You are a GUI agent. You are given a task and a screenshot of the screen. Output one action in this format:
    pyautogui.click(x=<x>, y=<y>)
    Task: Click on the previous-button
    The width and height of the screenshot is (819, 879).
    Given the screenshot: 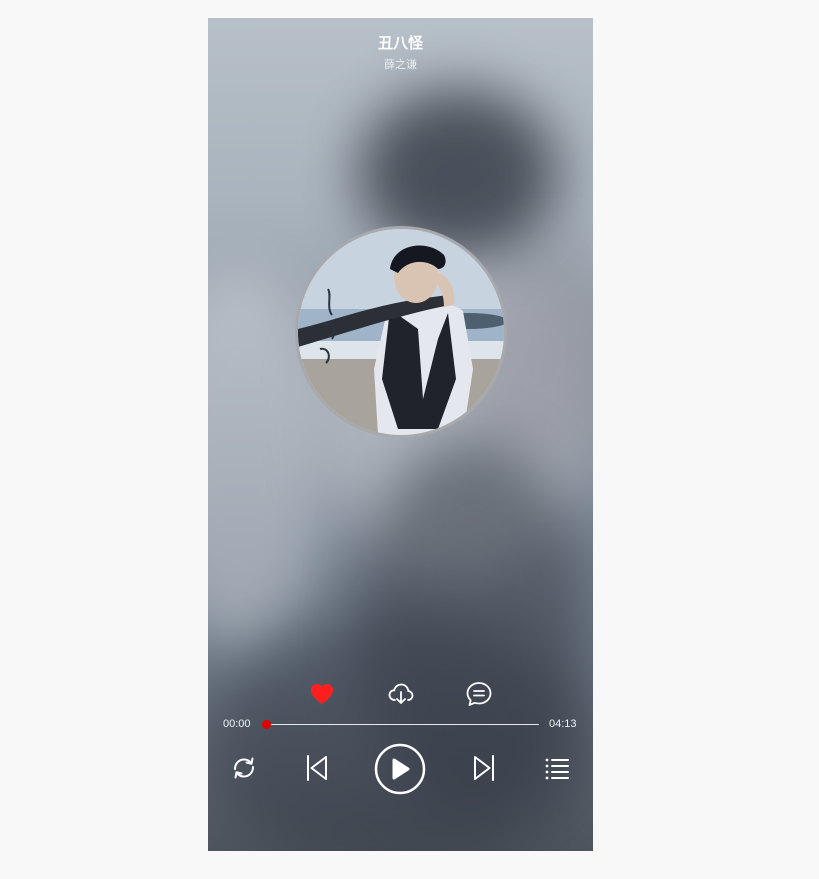 What is the action you would take?
    pyautogui.click(x=317, y=768)
    